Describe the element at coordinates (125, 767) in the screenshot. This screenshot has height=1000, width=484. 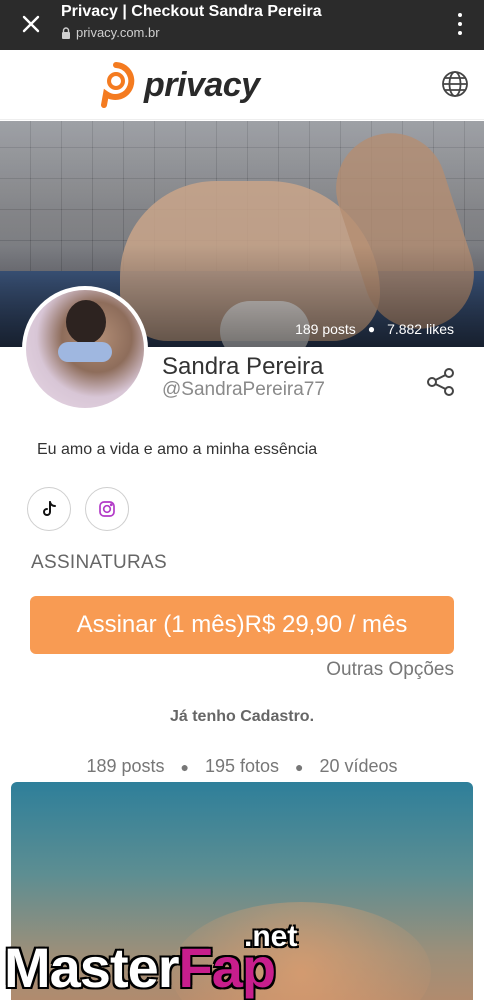
I see `posts-count: 189 posts` at that location.